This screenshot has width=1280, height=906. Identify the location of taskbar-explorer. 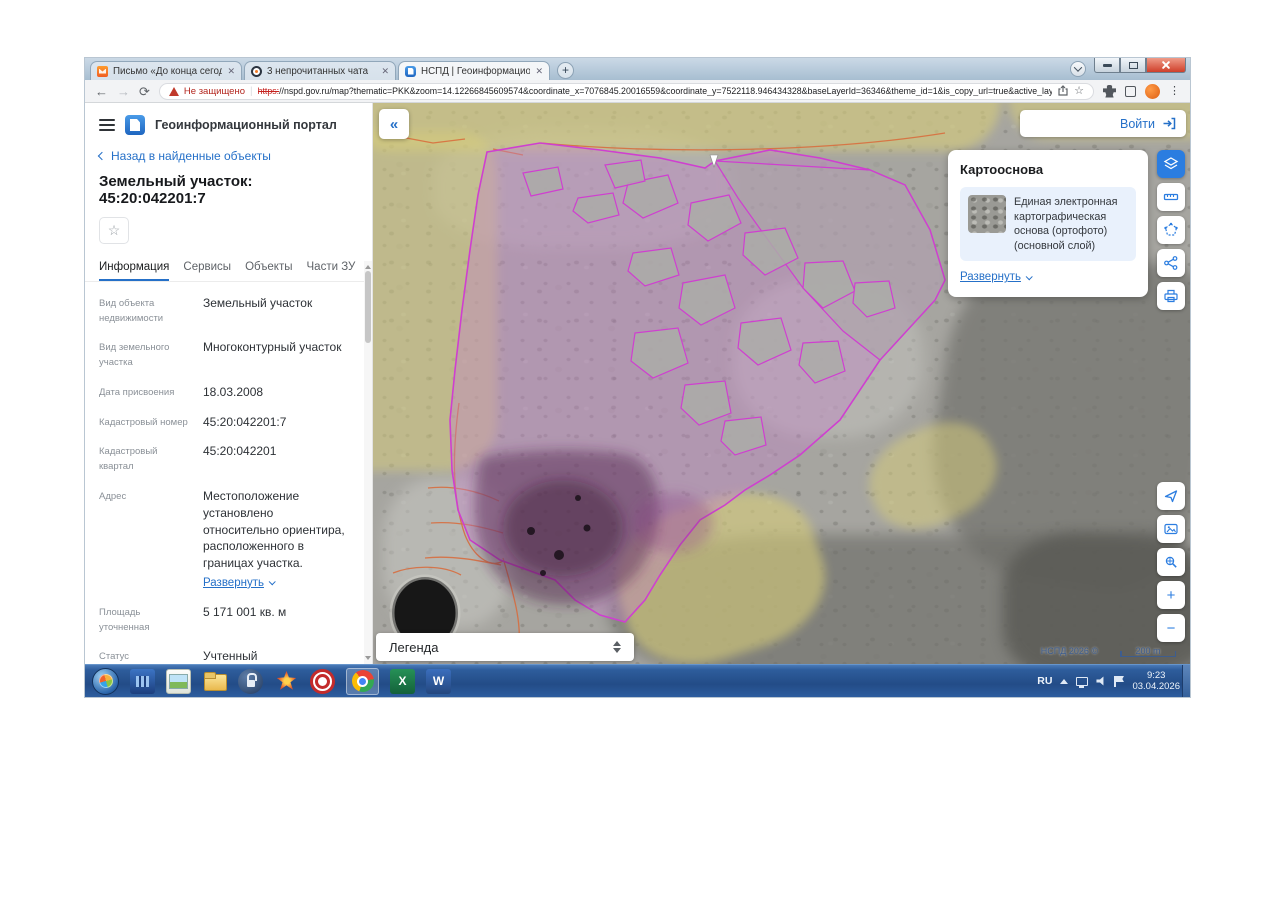
(214, 681).